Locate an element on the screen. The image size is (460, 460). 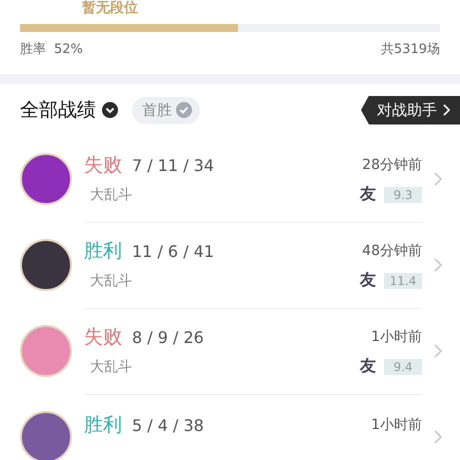
match-time: 48分钟前 is located at coordinates (392, 251).